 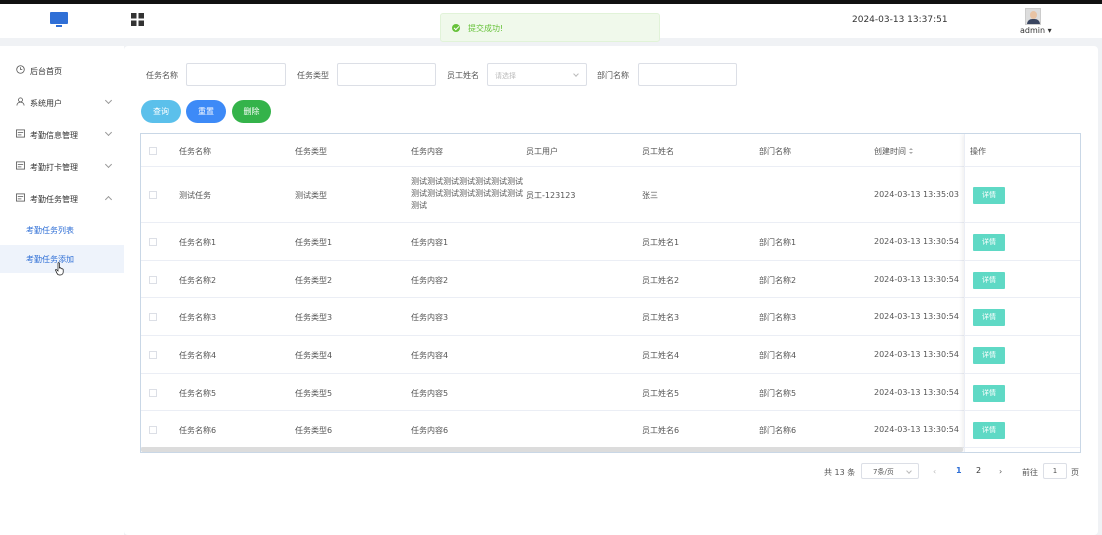 What do you see at coordinates (661, 355) in the screenshot?
I see `cell-emp-name: 员工姓名4` at bounding box center [661, 355].